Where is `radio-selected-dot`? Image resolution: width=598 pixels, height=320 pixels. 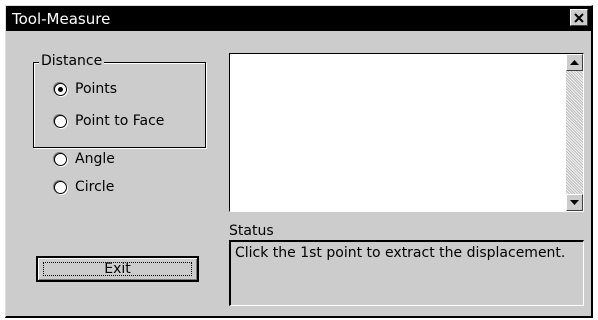
radio-selected-dot is located at coordinates (60, 89).